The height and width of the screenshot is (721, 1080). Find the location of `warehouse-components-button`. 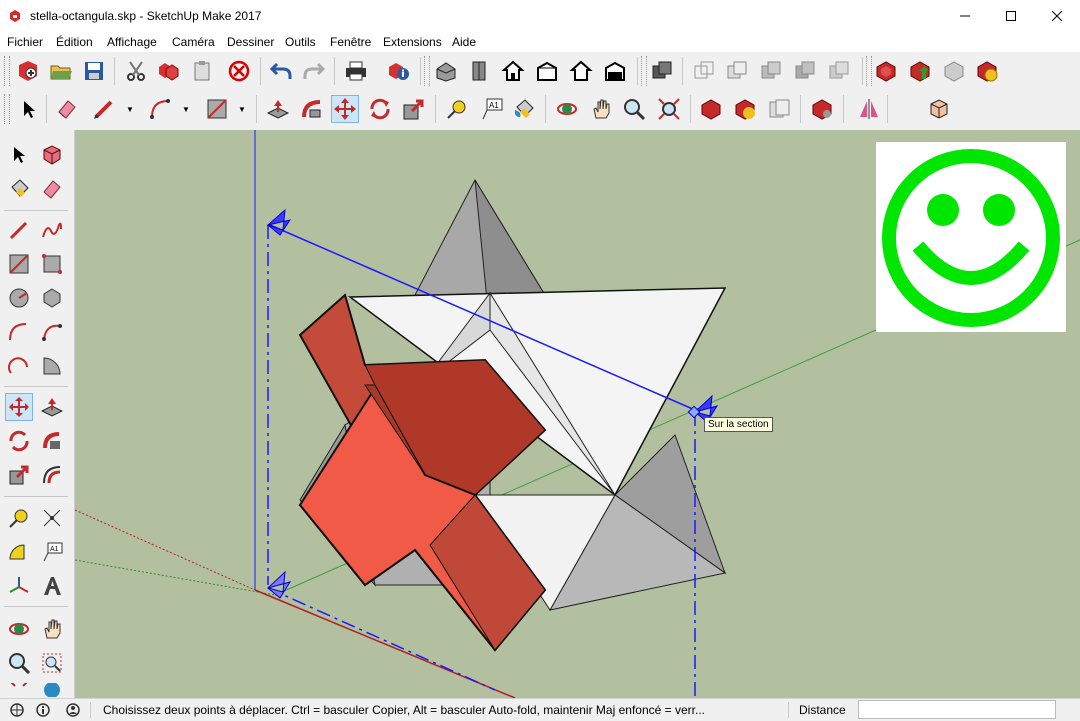

warehouse-components-button is located at coordinates (954, 71).